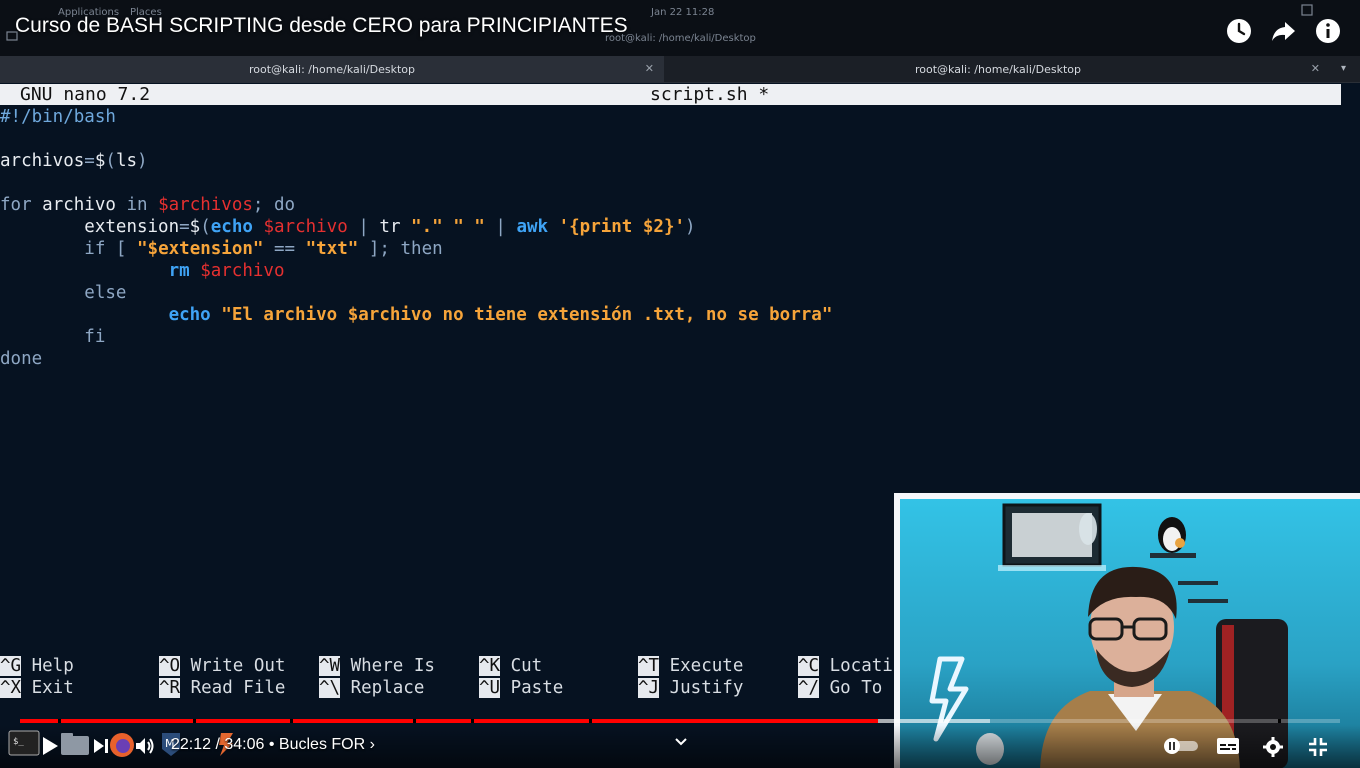  What do you see at coordinates (490, 688) in the screenshot?
I see `shortcut-key: ^U` at bounding box center [490, 688].